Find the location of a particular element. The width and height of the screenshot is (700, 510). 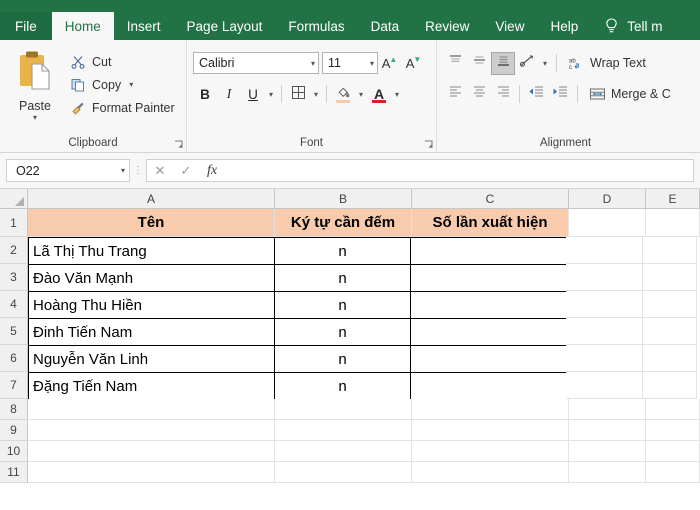

cell-E4 is located at coordinates (670, 304).